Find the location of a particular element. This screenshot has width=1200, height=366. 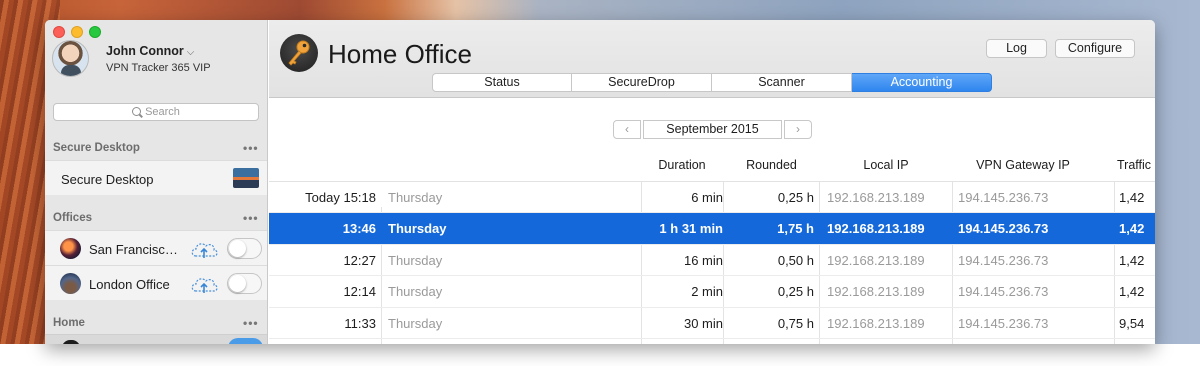

search-placeholder: Search is located at coordinates (162, 112).